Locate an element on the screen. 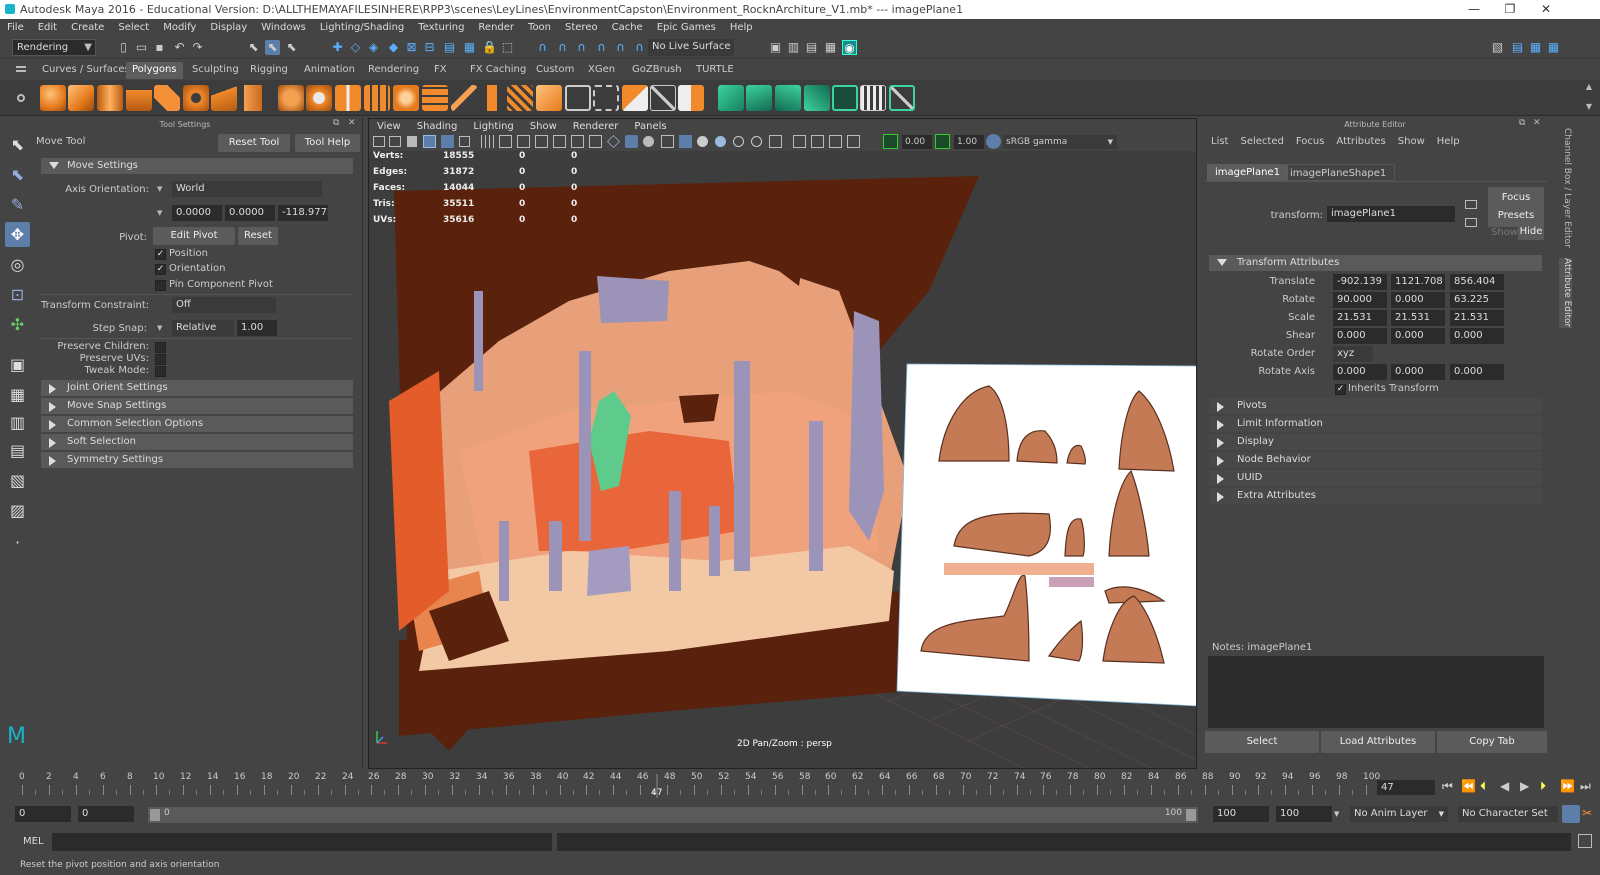  playback-end-field: 100 is located at coordinates (1241, 814).